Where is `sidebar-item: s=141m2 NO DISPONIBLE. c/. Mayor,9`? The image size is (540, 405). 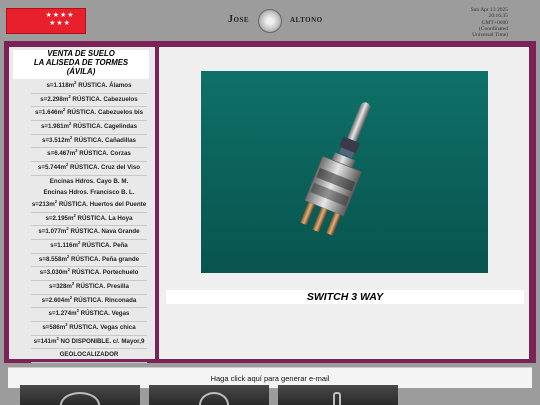
sidebar-item: s=141m2 NO DISPONIBLE. c/. Mayor,9 is located at coordinates (89, 343).